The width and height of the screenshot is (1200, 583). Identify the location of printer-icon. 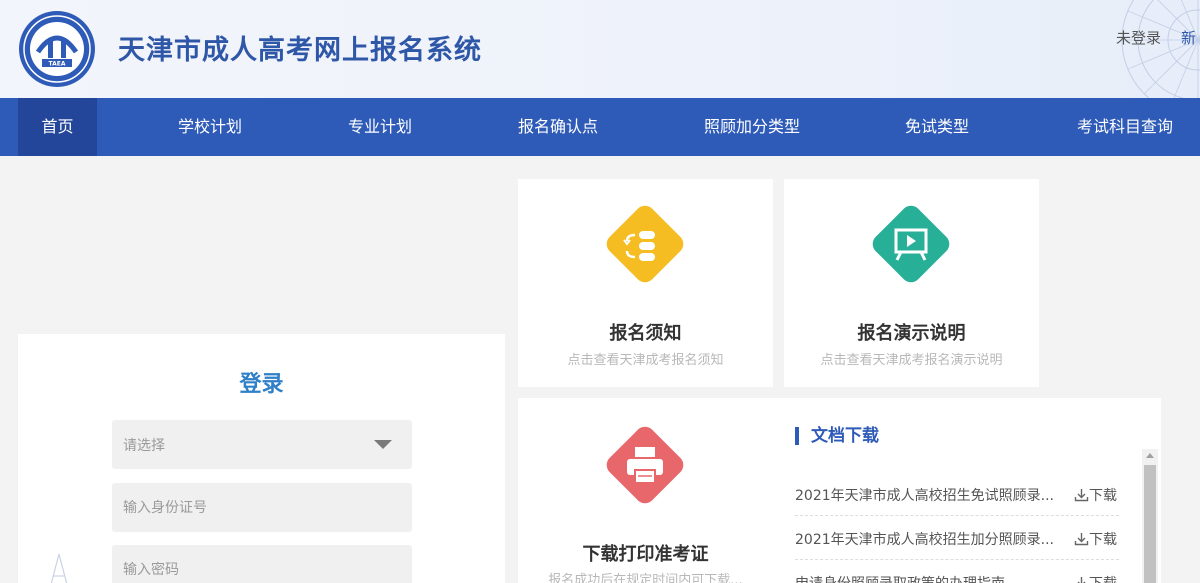
(645, 465).